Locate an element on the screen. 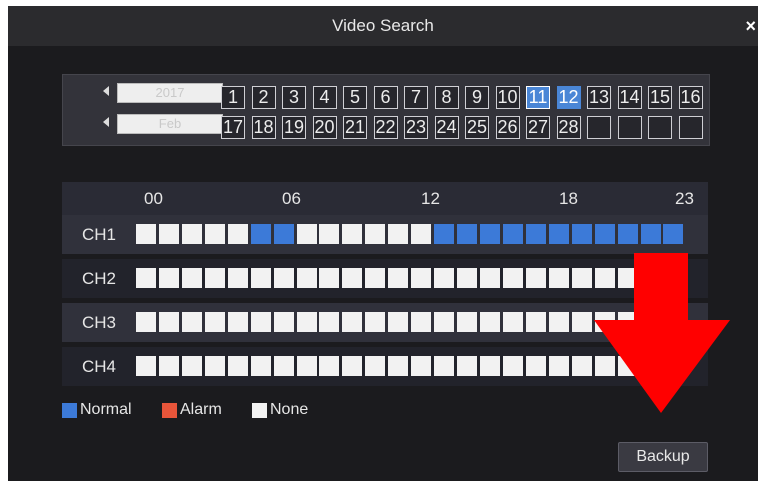  day-8: 8 is located at coordinates (446, 97).